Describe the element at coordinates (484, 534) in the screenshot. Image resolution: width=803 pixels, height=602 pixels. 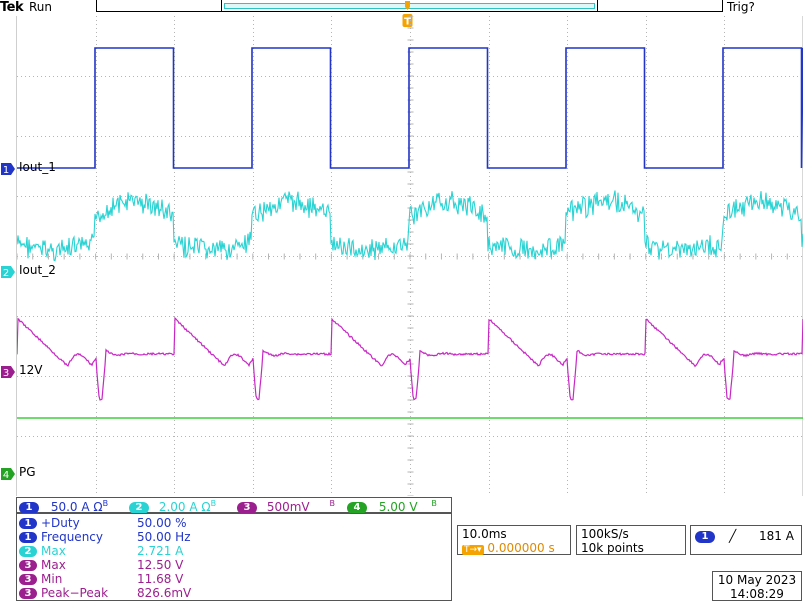
I see `horizontal-scale: 10.0ms` at that location.